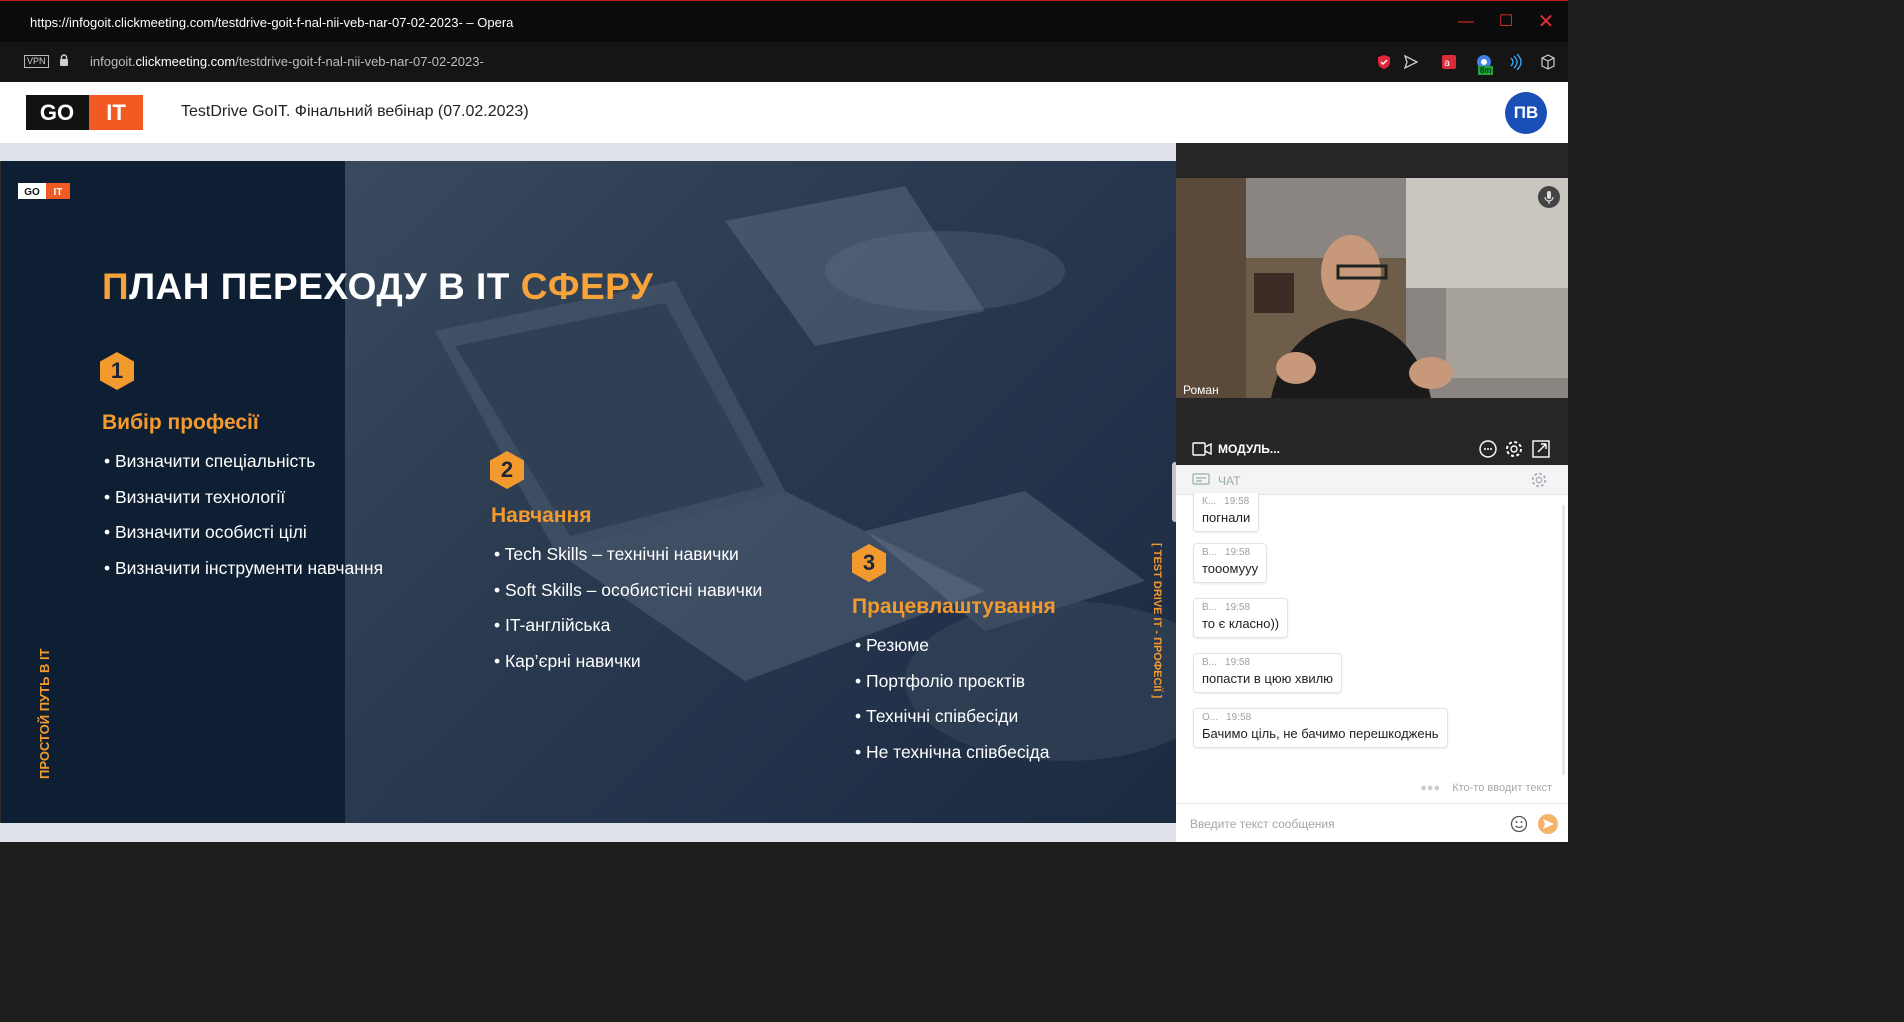 The image size is (1904, 1022). Describe the element at coordinates (1539, 480) in the screenshot. I see `chat-settings-icon` at that location.